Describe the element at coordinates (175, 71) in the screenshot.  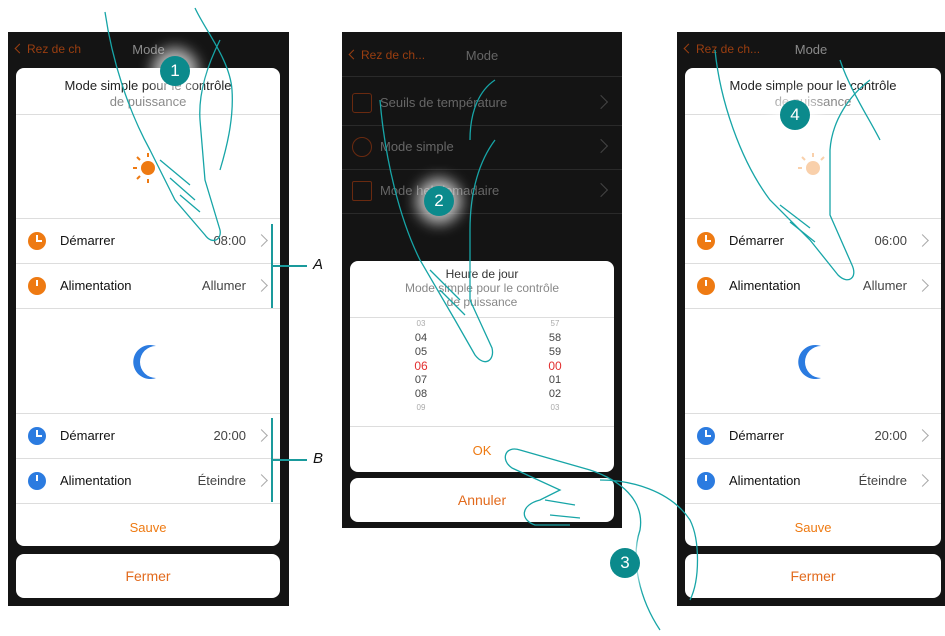
I see `step-badge-1: 1` at that location.